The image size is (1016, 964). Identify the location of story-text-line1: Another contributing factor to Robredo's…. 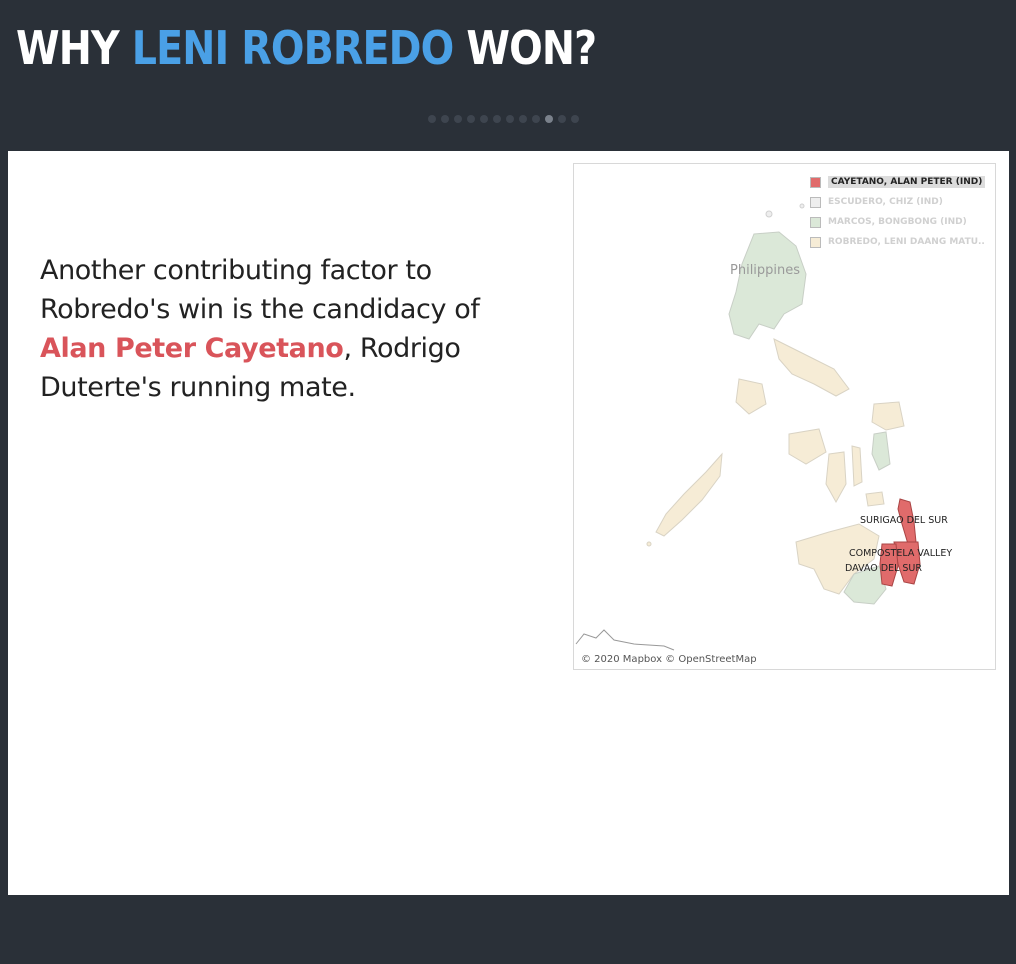
(260, 290).